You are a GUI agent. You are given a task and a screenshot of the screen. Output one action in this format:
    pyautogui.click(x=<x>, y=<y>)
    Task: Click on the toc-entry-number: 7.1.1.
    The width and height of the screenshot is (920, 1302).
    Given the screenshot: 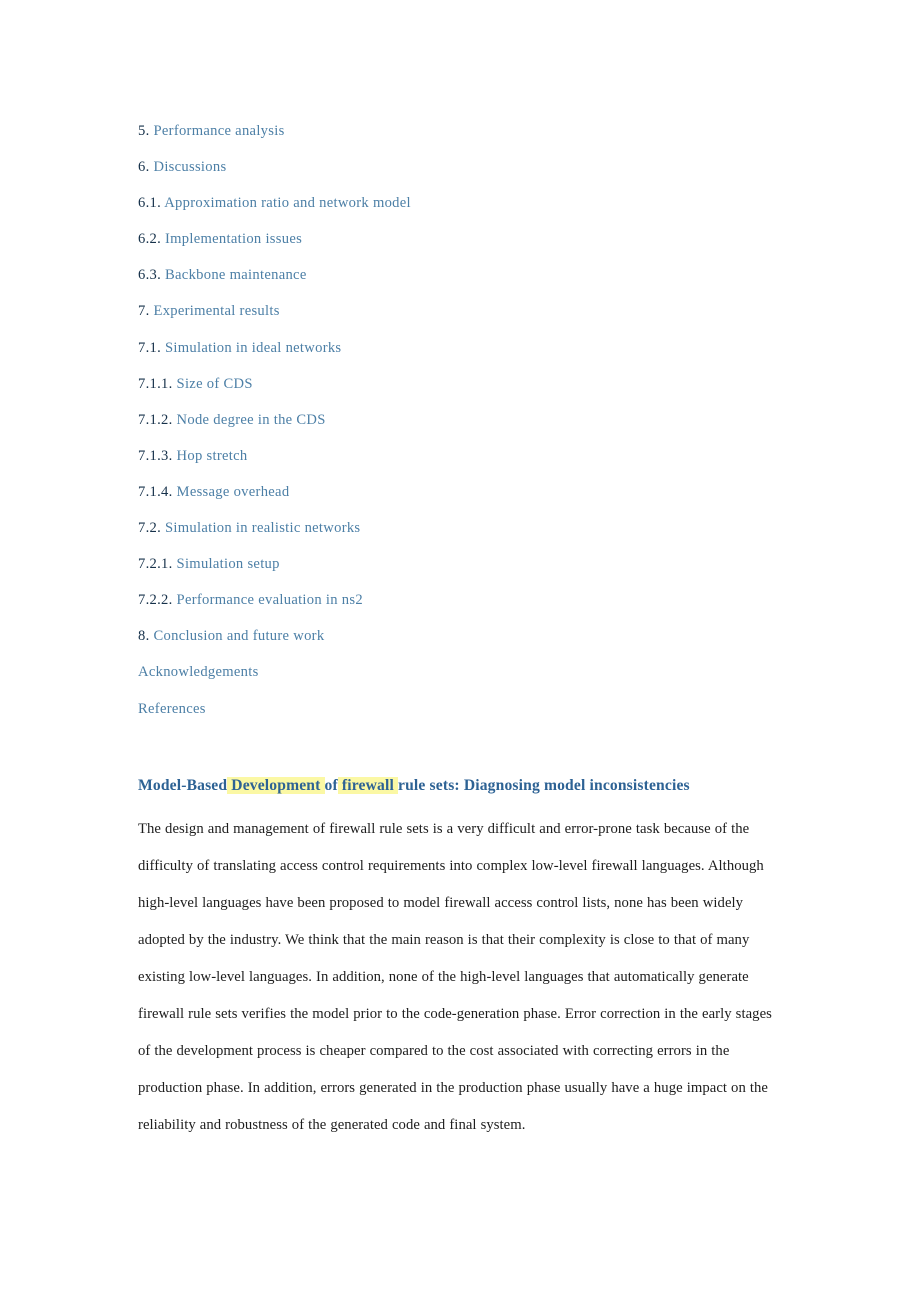 What is the action you would take?
    pyautogui.click(x=155, y=383)
    